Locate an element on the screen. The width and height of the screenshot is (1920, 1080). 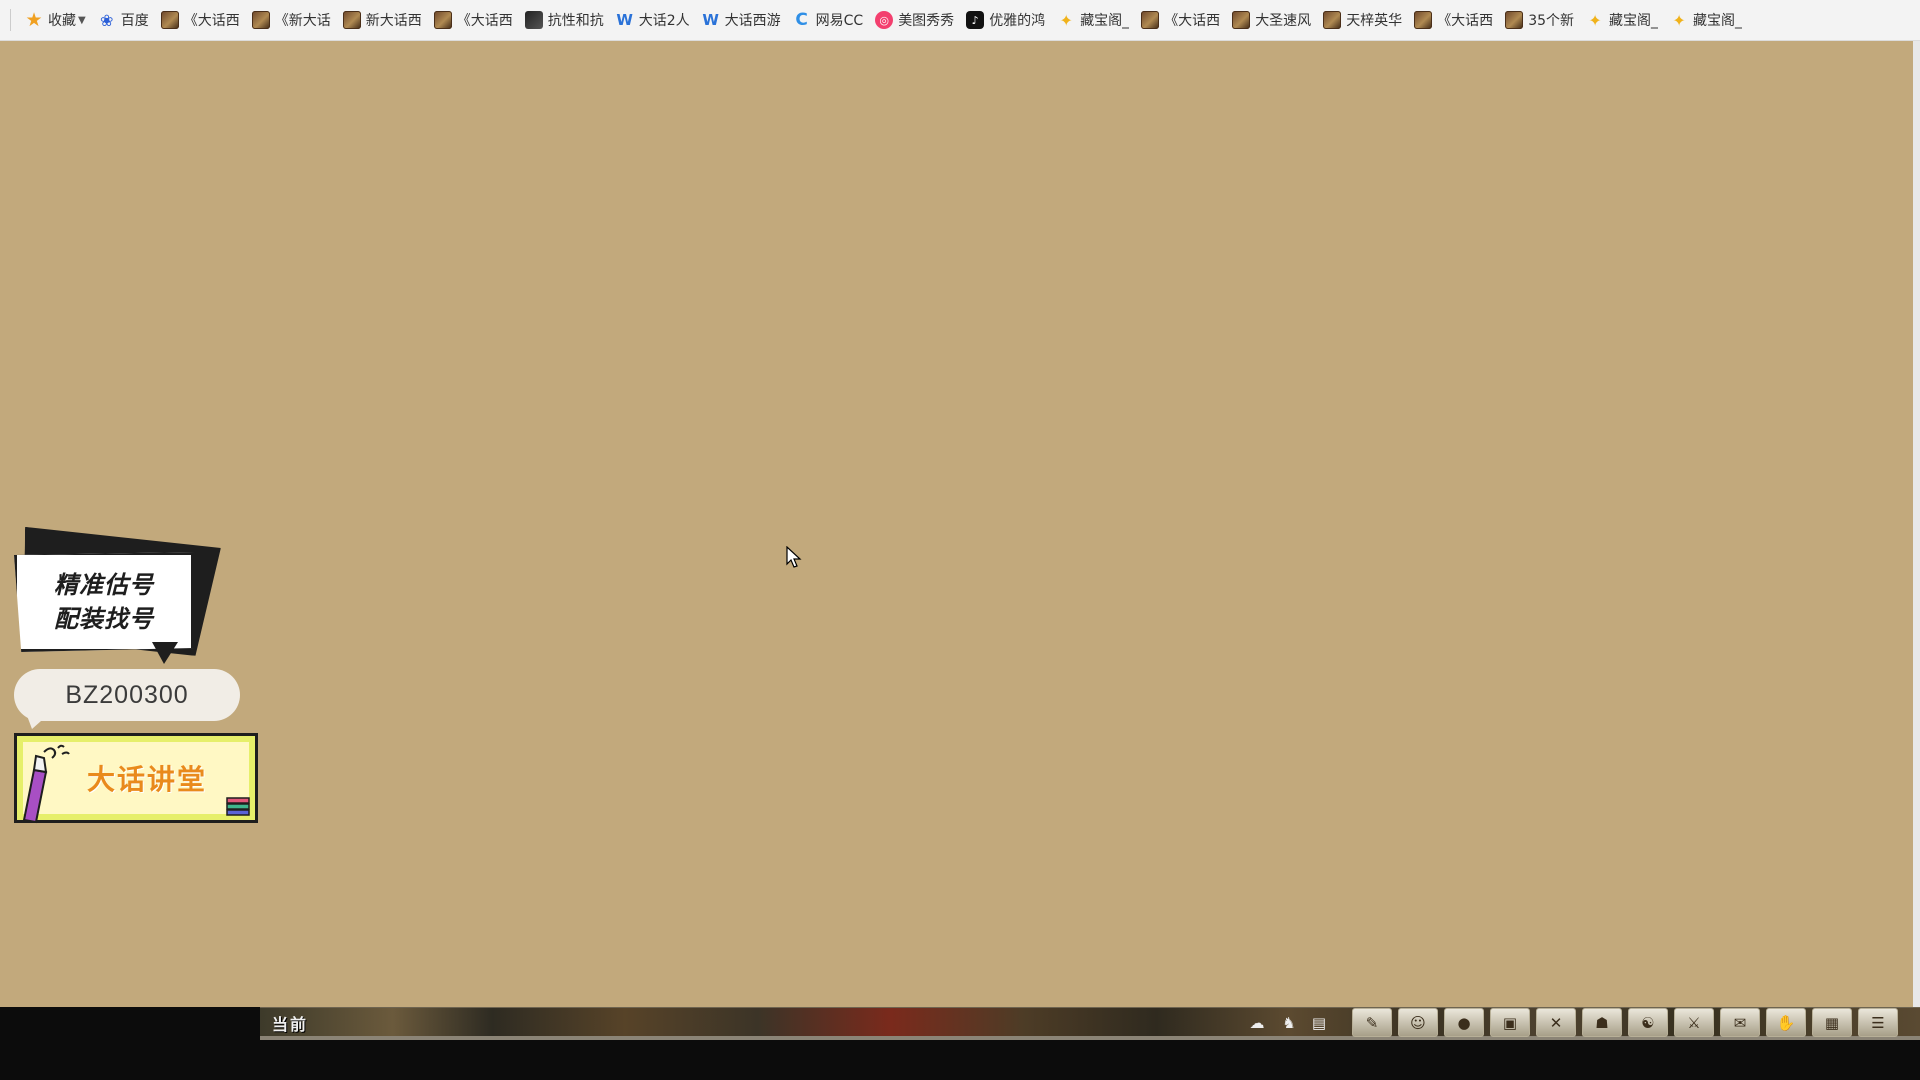
bookmark-label: 大话西游 is located at coordinates (752, 21).